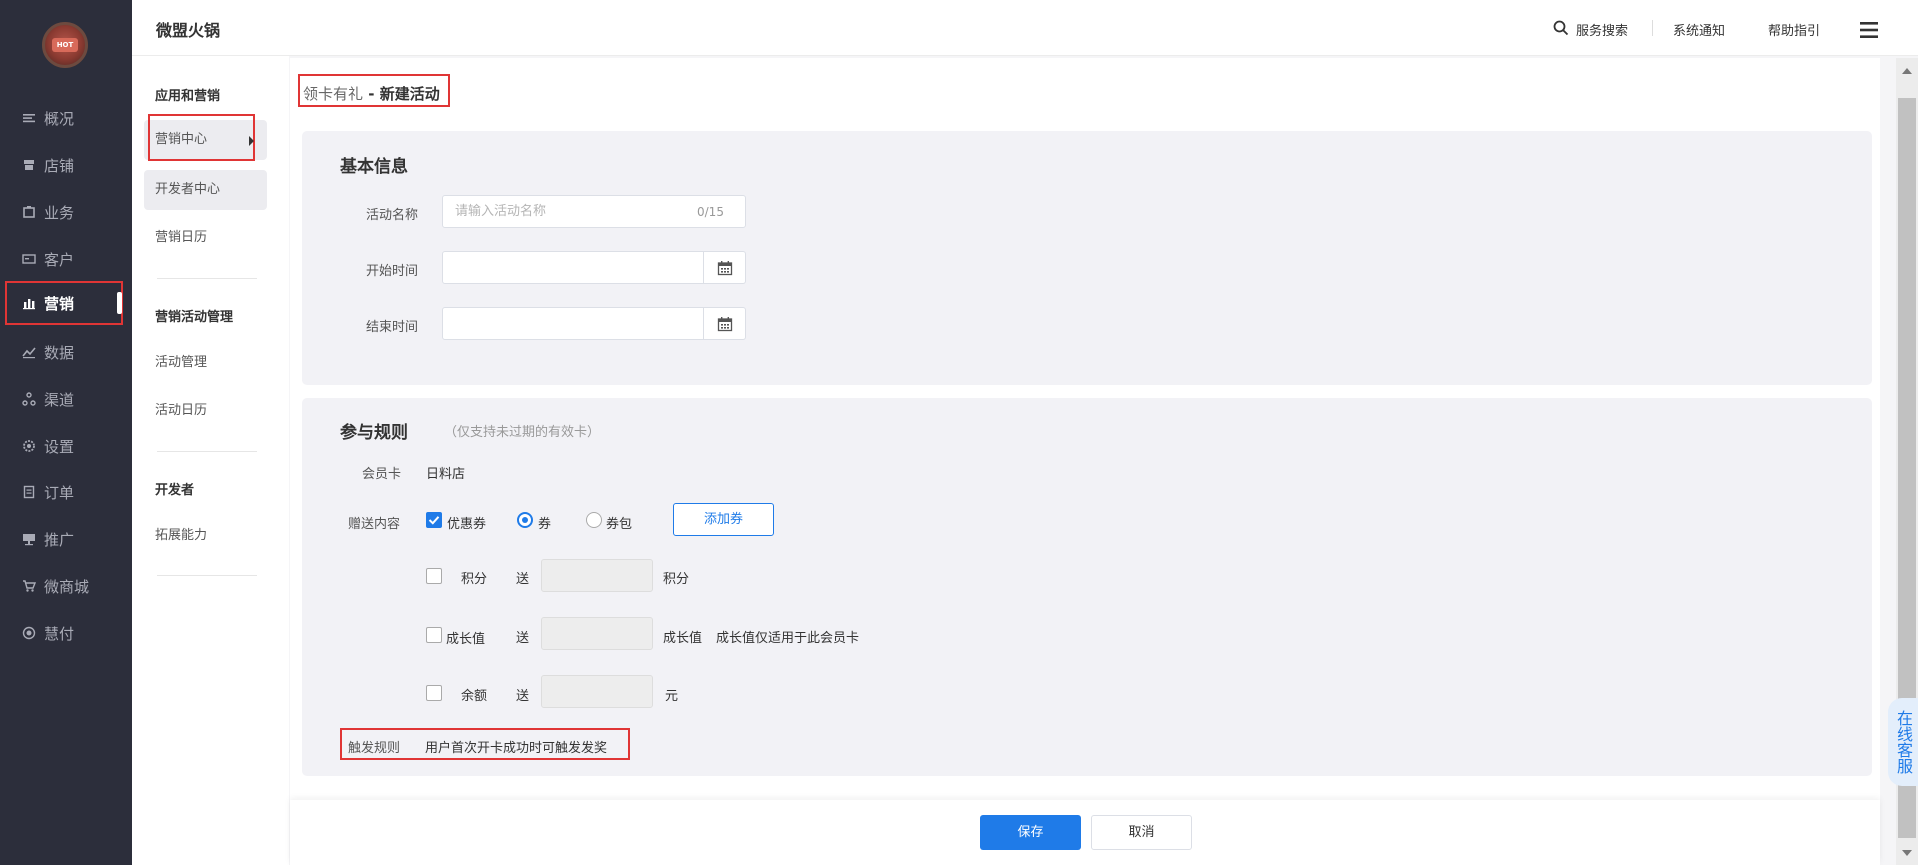 This screenshot has height=865, width=1918. Describe the element at coordinates (1907, 853) in the screenshot. I see `scroll-down-arrow-icon` at that location.